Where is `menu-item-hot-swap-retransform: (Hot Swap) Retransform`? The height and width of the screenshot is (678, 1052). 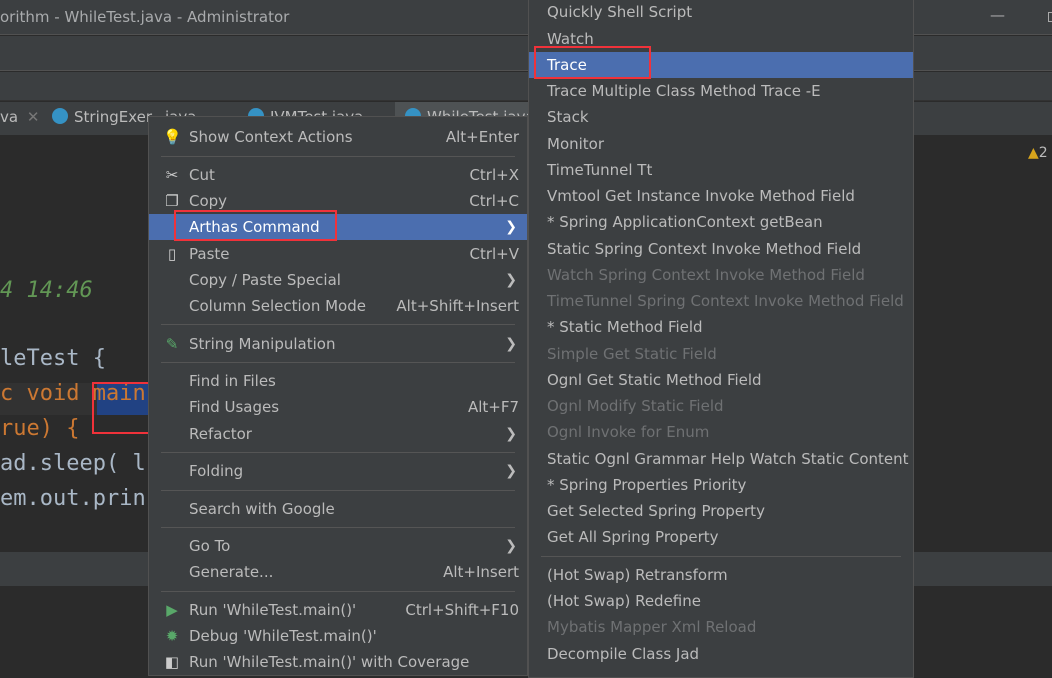 menu-item-hot-swap-retransform: (Hot Swap) Retransform is located at coordinates (721, 575).